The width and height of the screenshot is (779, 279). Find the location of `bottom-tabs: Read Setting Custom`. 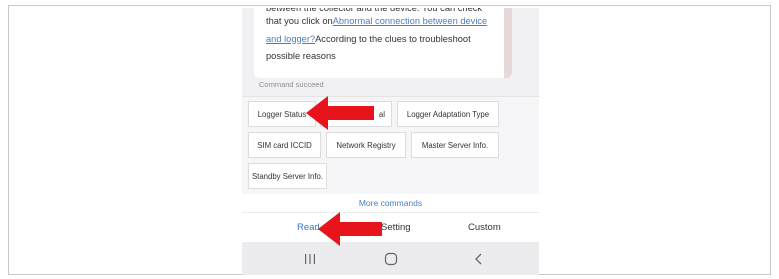

bottom-tabs: Read Setting Custom is located at coordinates (390, 227).